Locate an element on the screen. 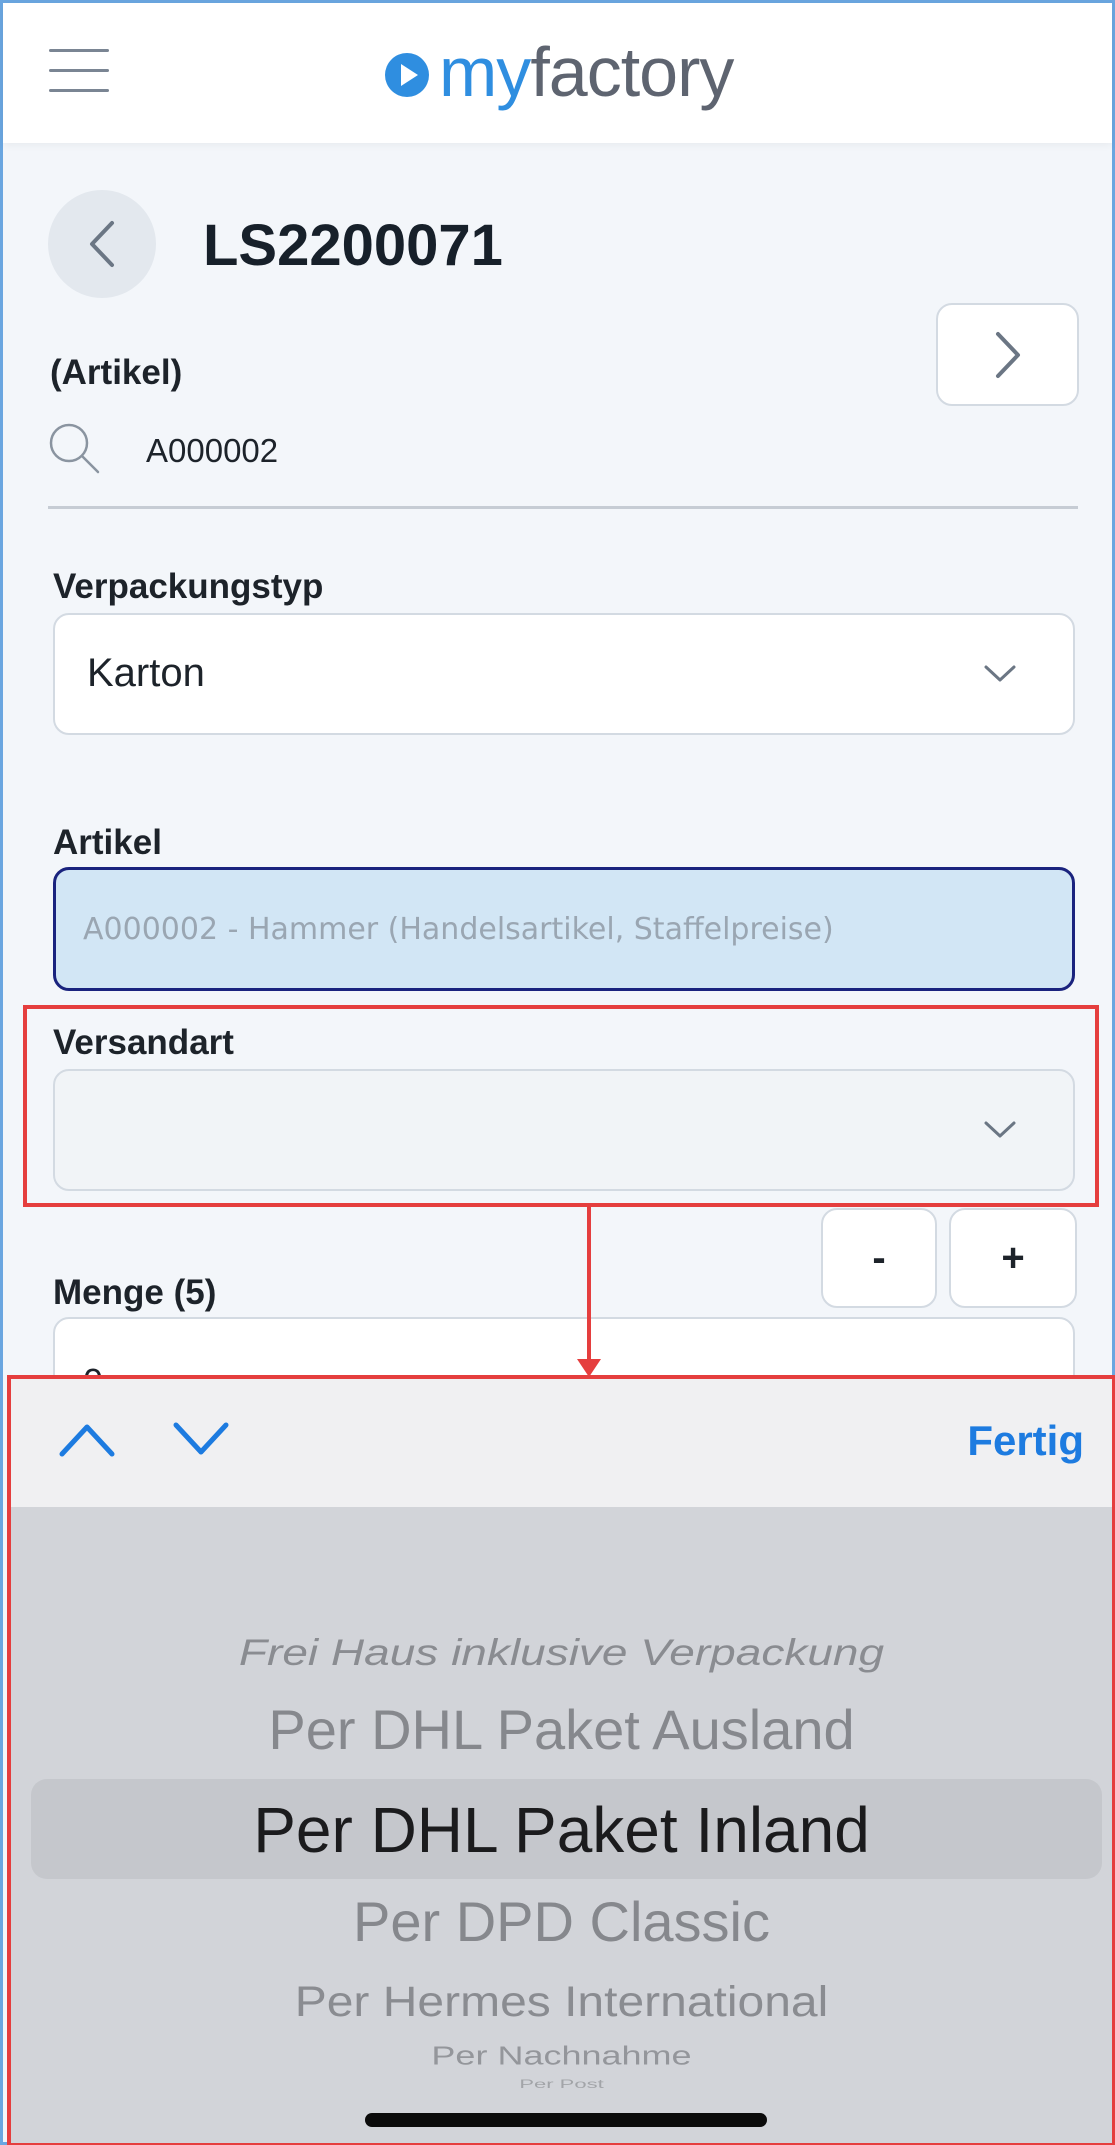 The height and width of the screenshot is (2145, 1115). search-underline is located at coordinates (563, 507).